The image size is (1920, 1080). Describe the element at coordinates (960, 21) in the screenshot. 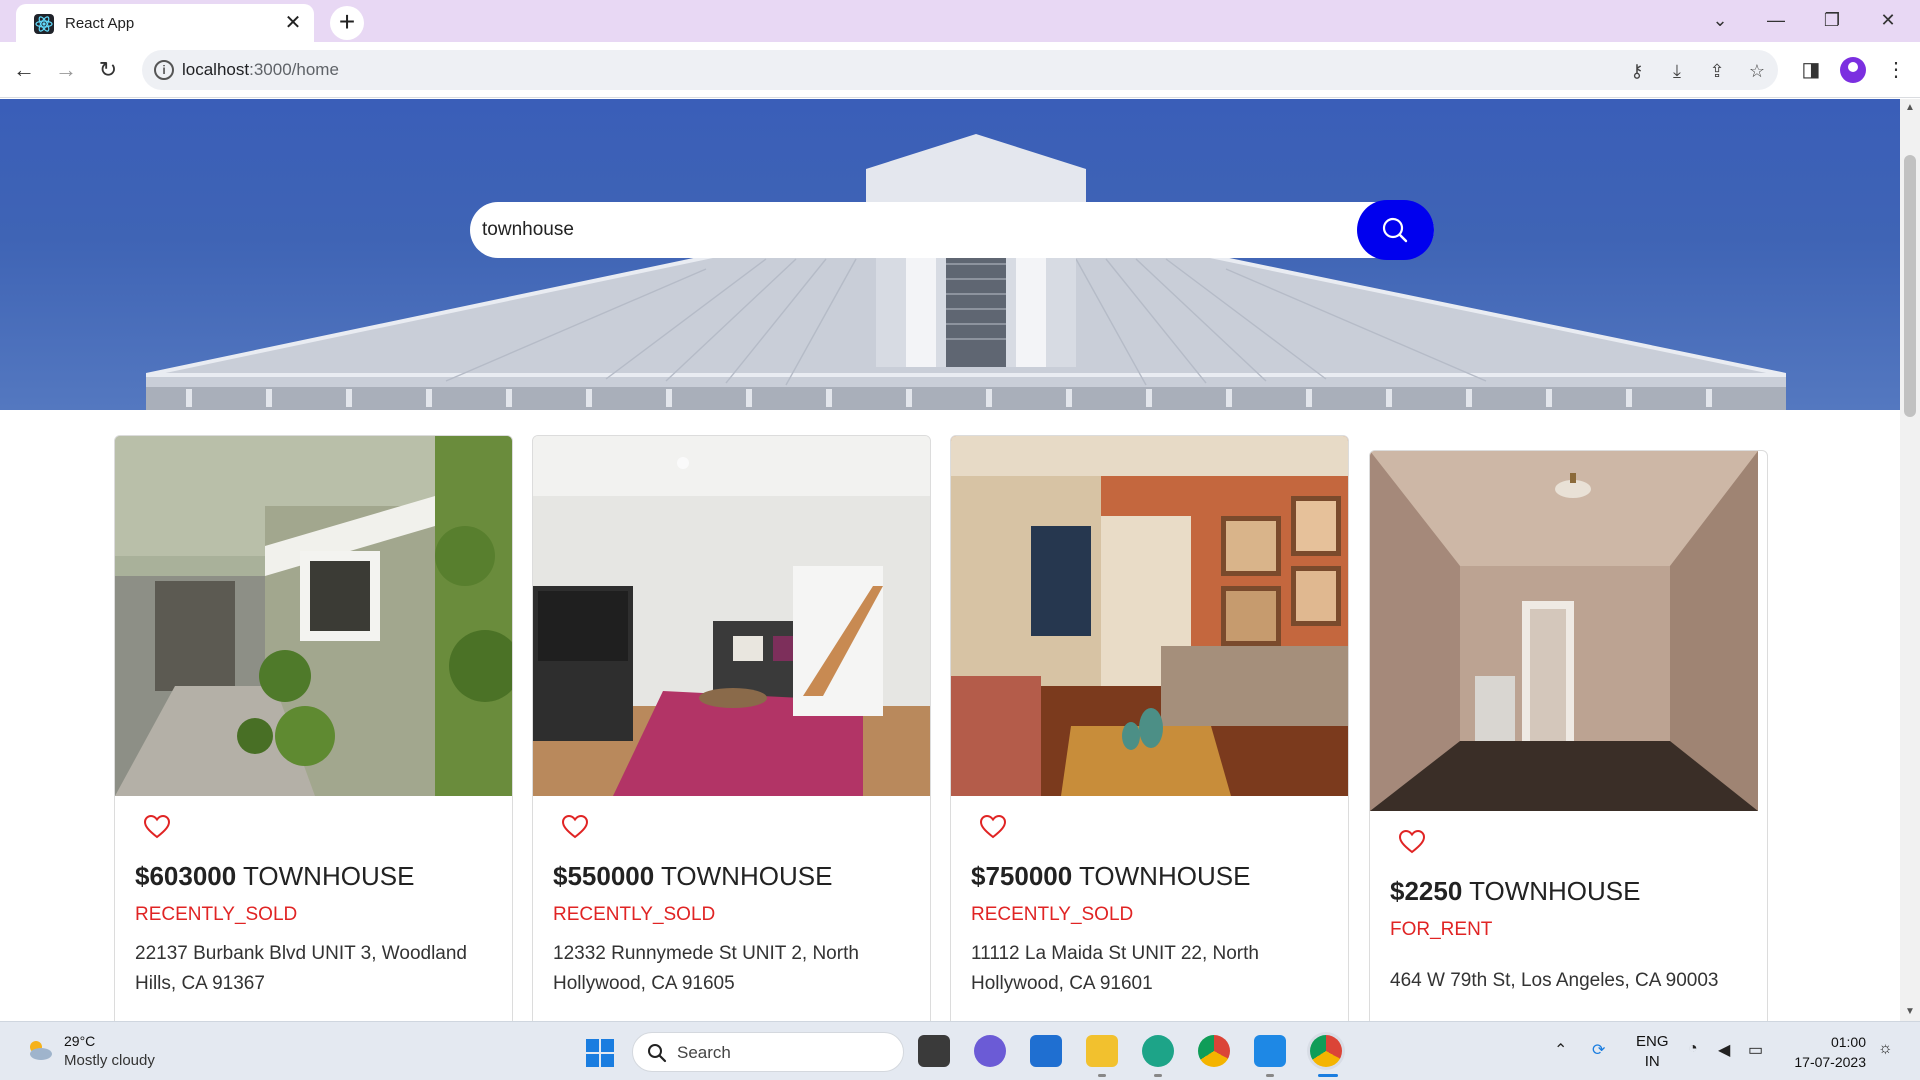

I see `browser-tabstrip: React App ✕ + ⌄ — ❐ ✕` at that location.